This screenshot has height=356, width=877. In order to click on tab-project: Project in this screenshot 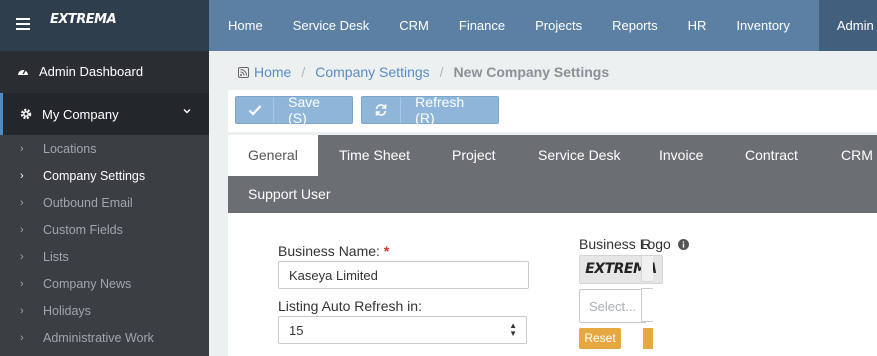, I will do `click(474, 155)`.